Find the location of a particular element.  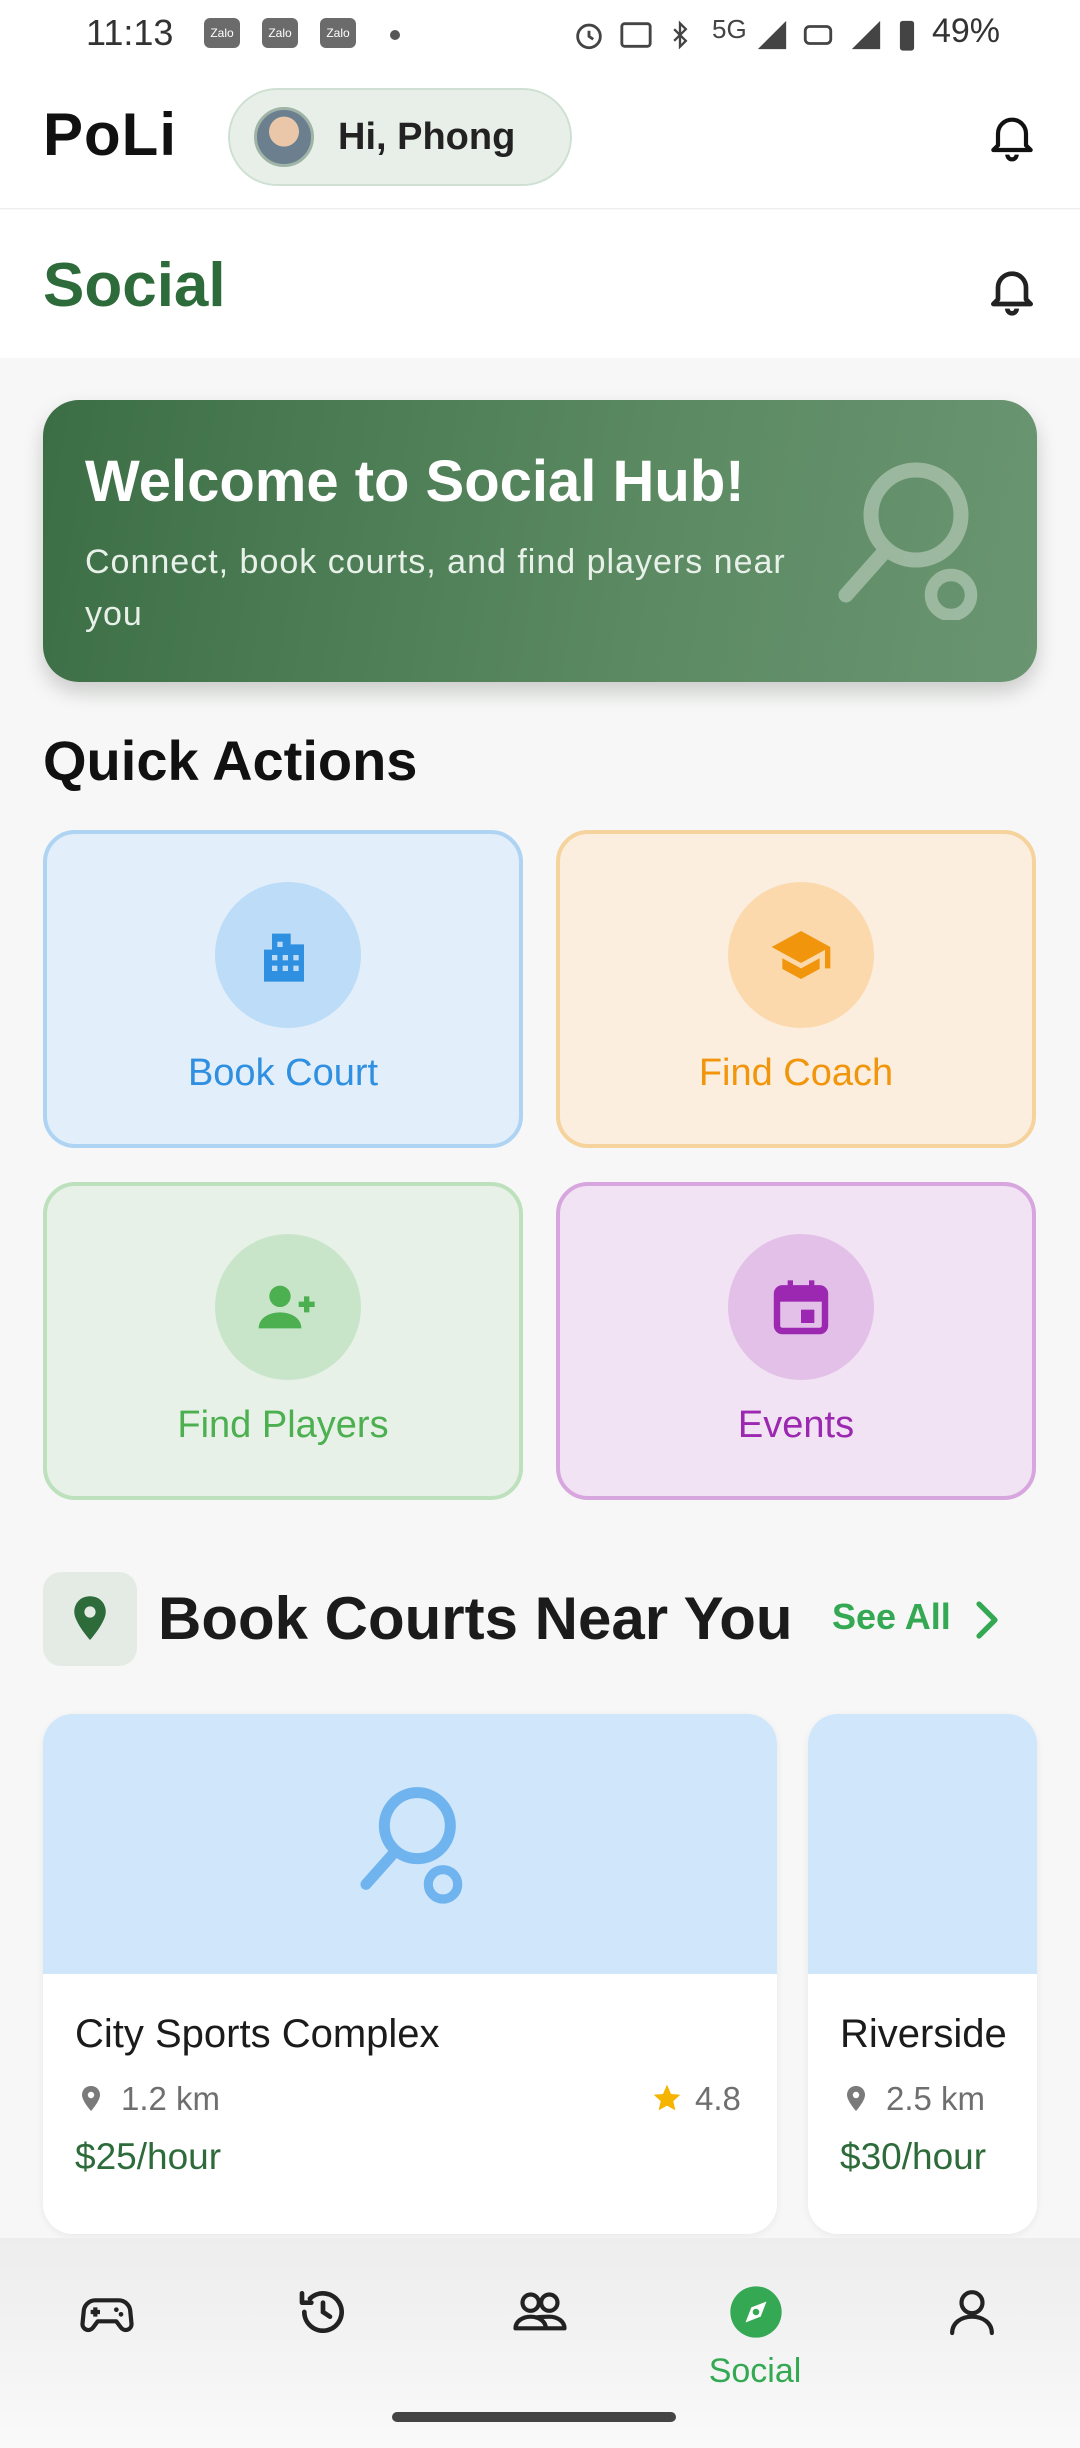

profile-icon is located at coordinates (972, 2313).